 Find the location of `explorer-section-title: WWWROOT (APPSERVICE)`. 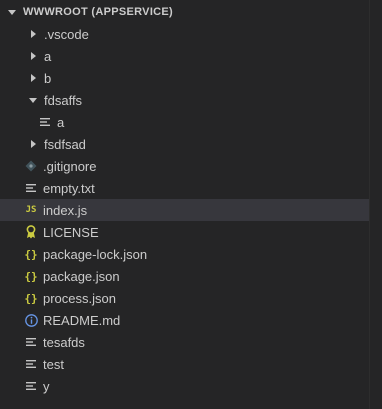

explorer-section-title: WWWROOT (APPSERVICE) is located at coordinates (98, 12).